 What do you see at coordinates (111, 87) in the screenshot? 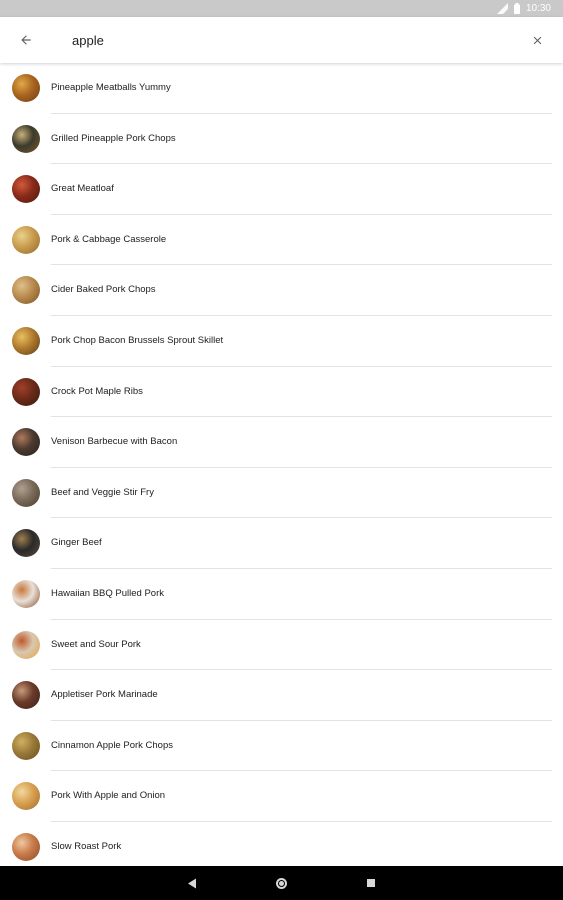
I see `result-title: Pineapple Meatballs Yummy` at bounding box center [111, 87].